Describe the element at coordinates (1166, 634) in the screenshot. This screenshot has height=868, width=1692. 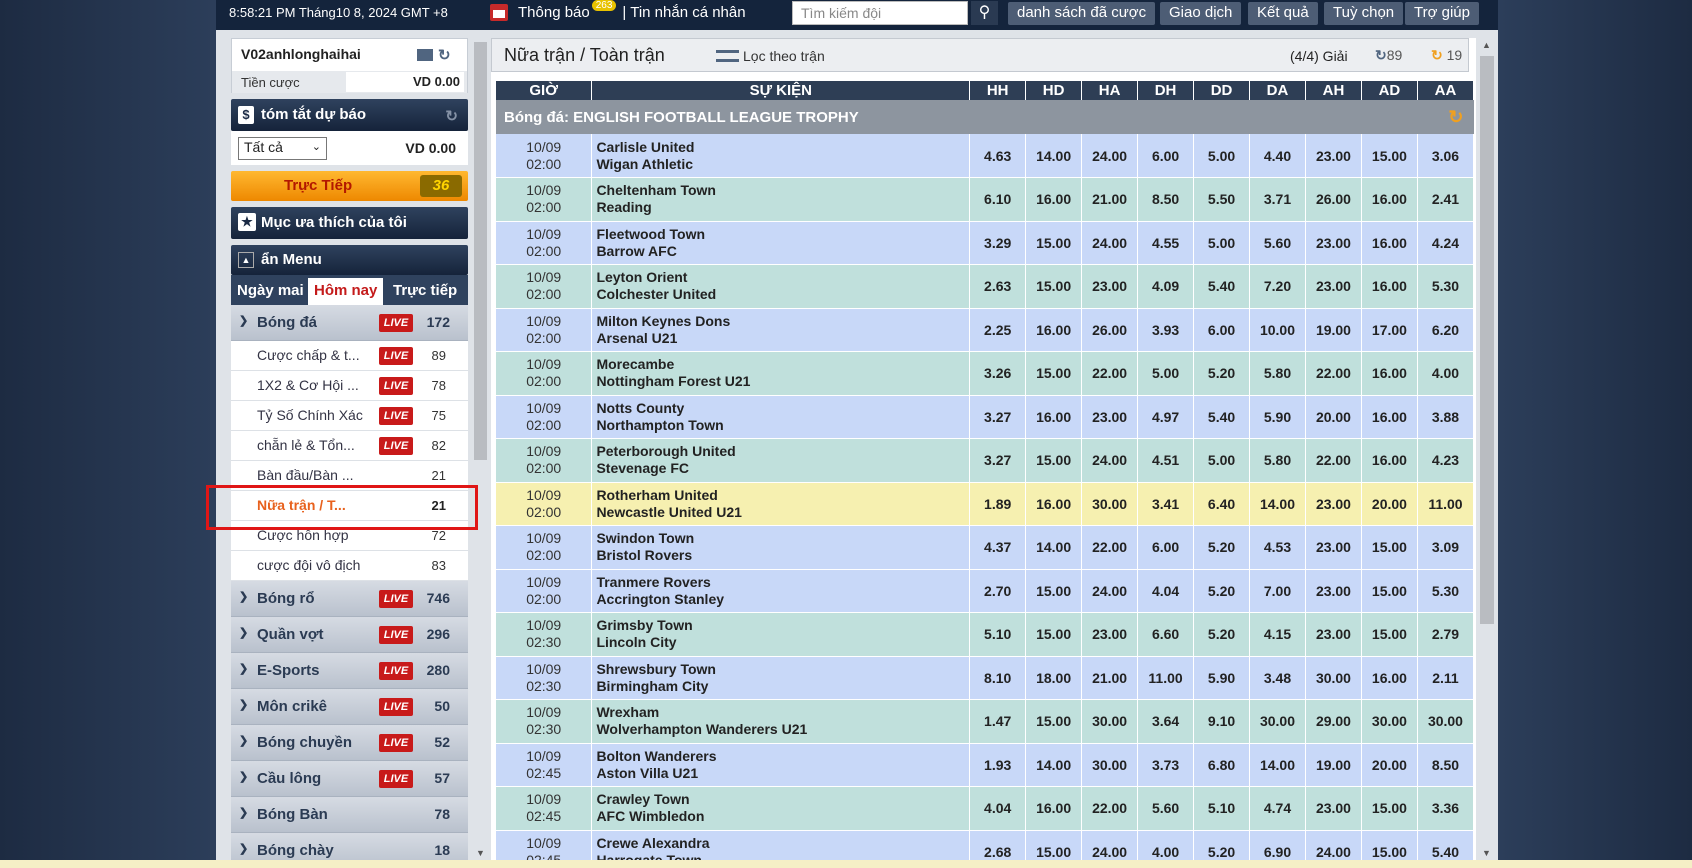
I see `odds-cell: 6.60` at that location.